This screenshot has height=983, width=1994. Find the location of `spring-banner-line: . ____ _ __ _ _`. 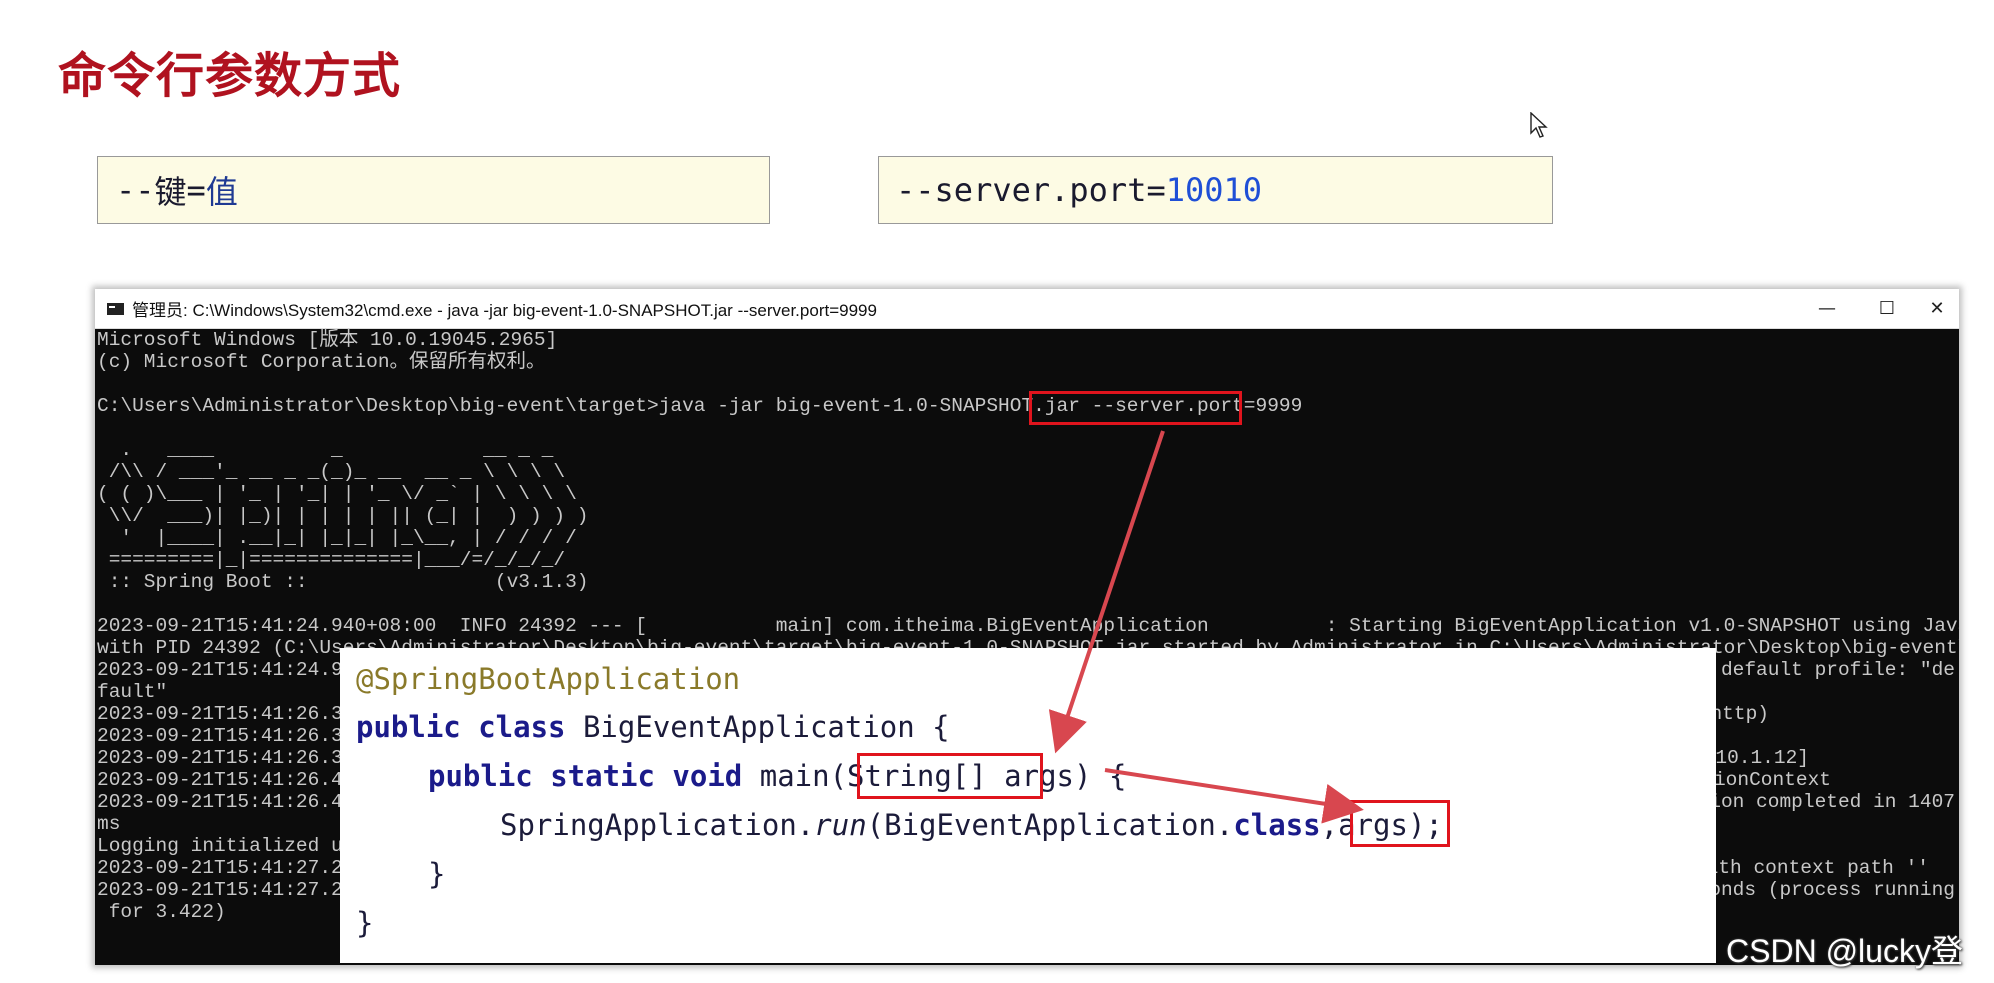

spring-banner-line: . ____ _ __ _ _ is located at coordinates (325, 450).